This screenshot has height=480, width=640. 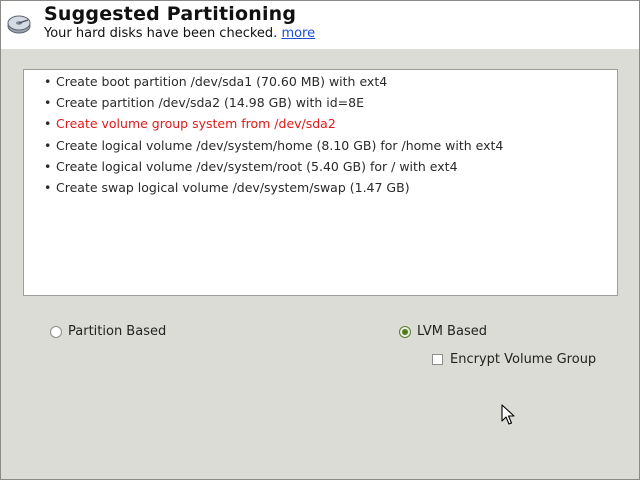 I want to click on hard-disk-icon, so click(x=19, y=24).